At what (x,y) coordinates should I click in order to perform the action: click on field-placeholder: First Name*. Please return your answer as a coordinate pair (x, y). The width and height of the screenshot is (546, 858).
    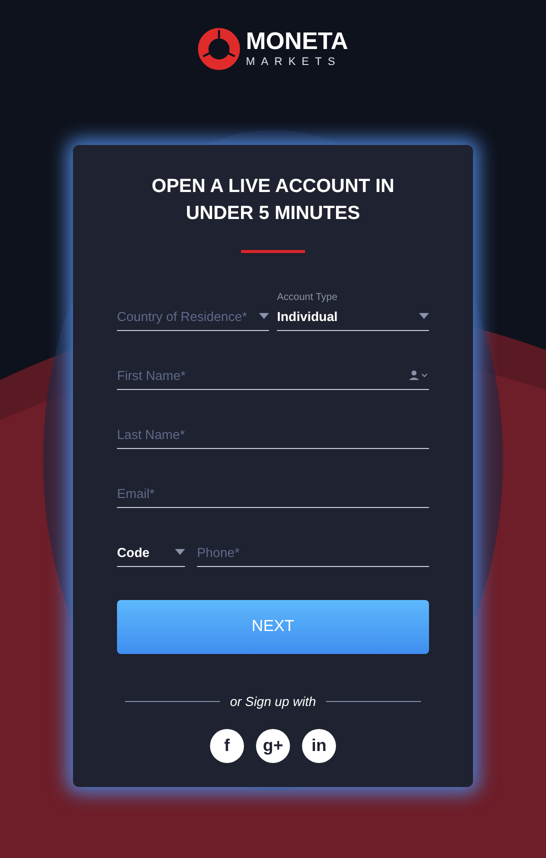
    Looking at the image, I should click on (151, 375).